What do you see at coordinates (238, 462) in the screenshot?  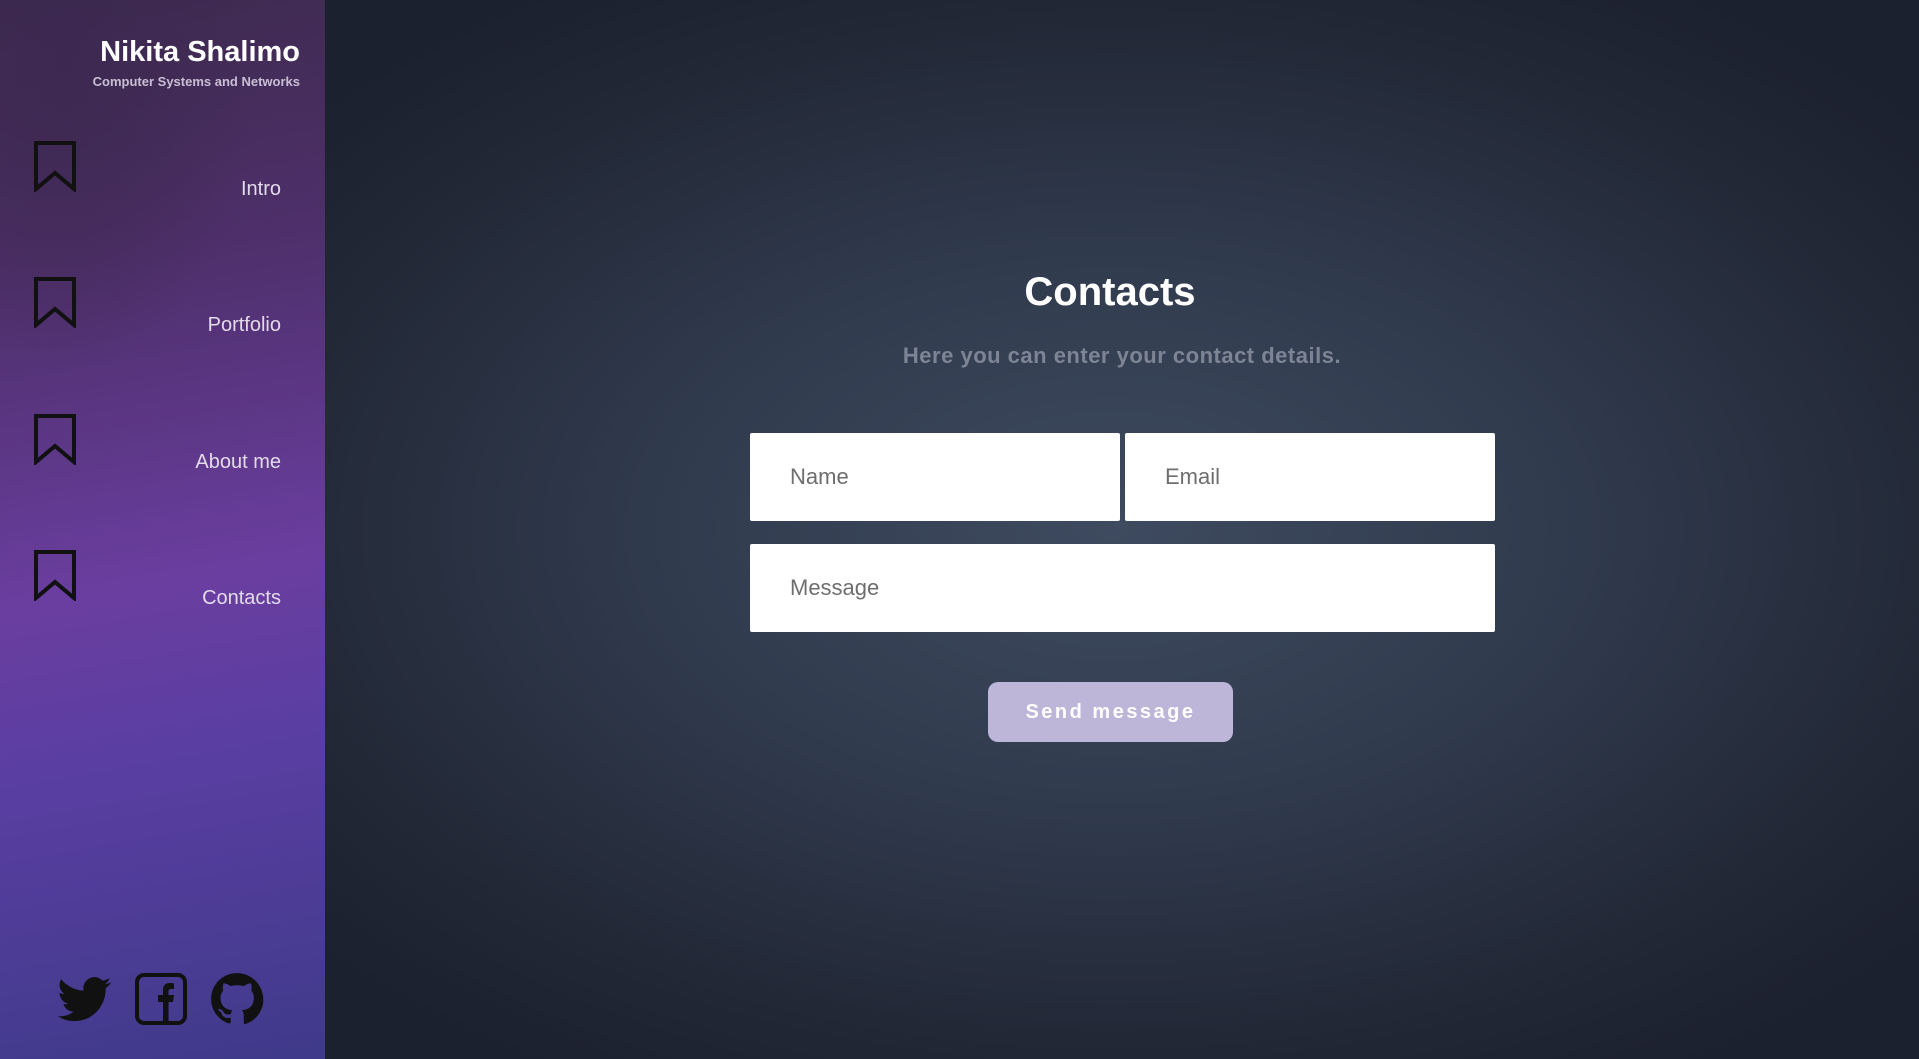 I see `nav-label-about: About me` at bounding box center [238, 462].